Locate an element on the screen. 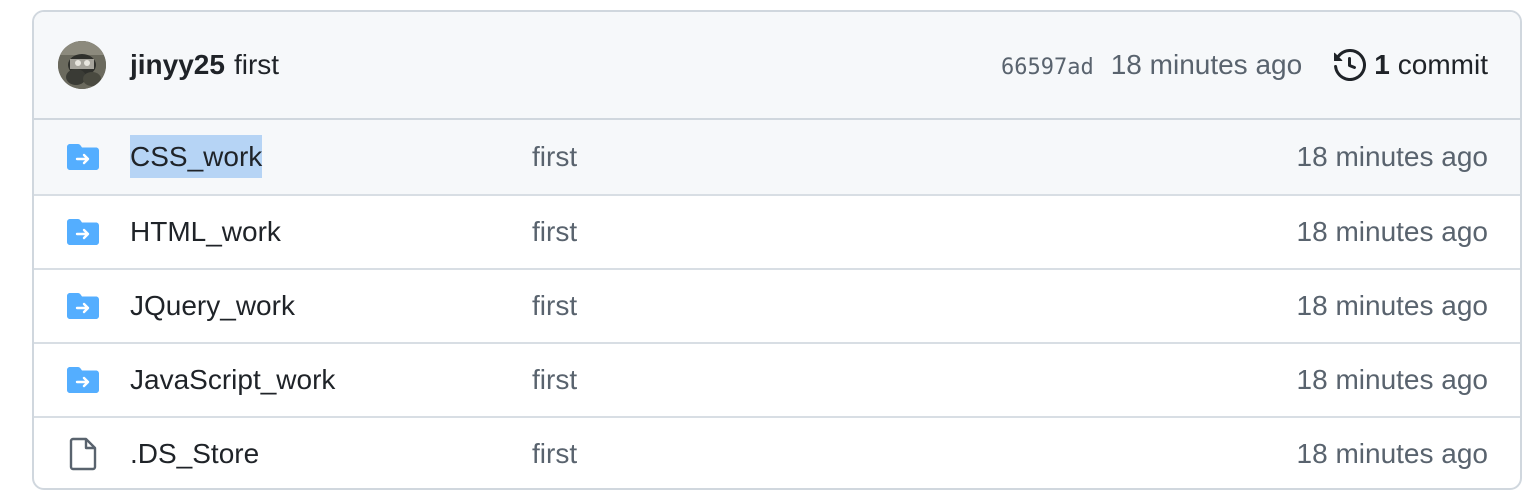  commits-history-link: 1 commit is located at coordinates (1411, 65).